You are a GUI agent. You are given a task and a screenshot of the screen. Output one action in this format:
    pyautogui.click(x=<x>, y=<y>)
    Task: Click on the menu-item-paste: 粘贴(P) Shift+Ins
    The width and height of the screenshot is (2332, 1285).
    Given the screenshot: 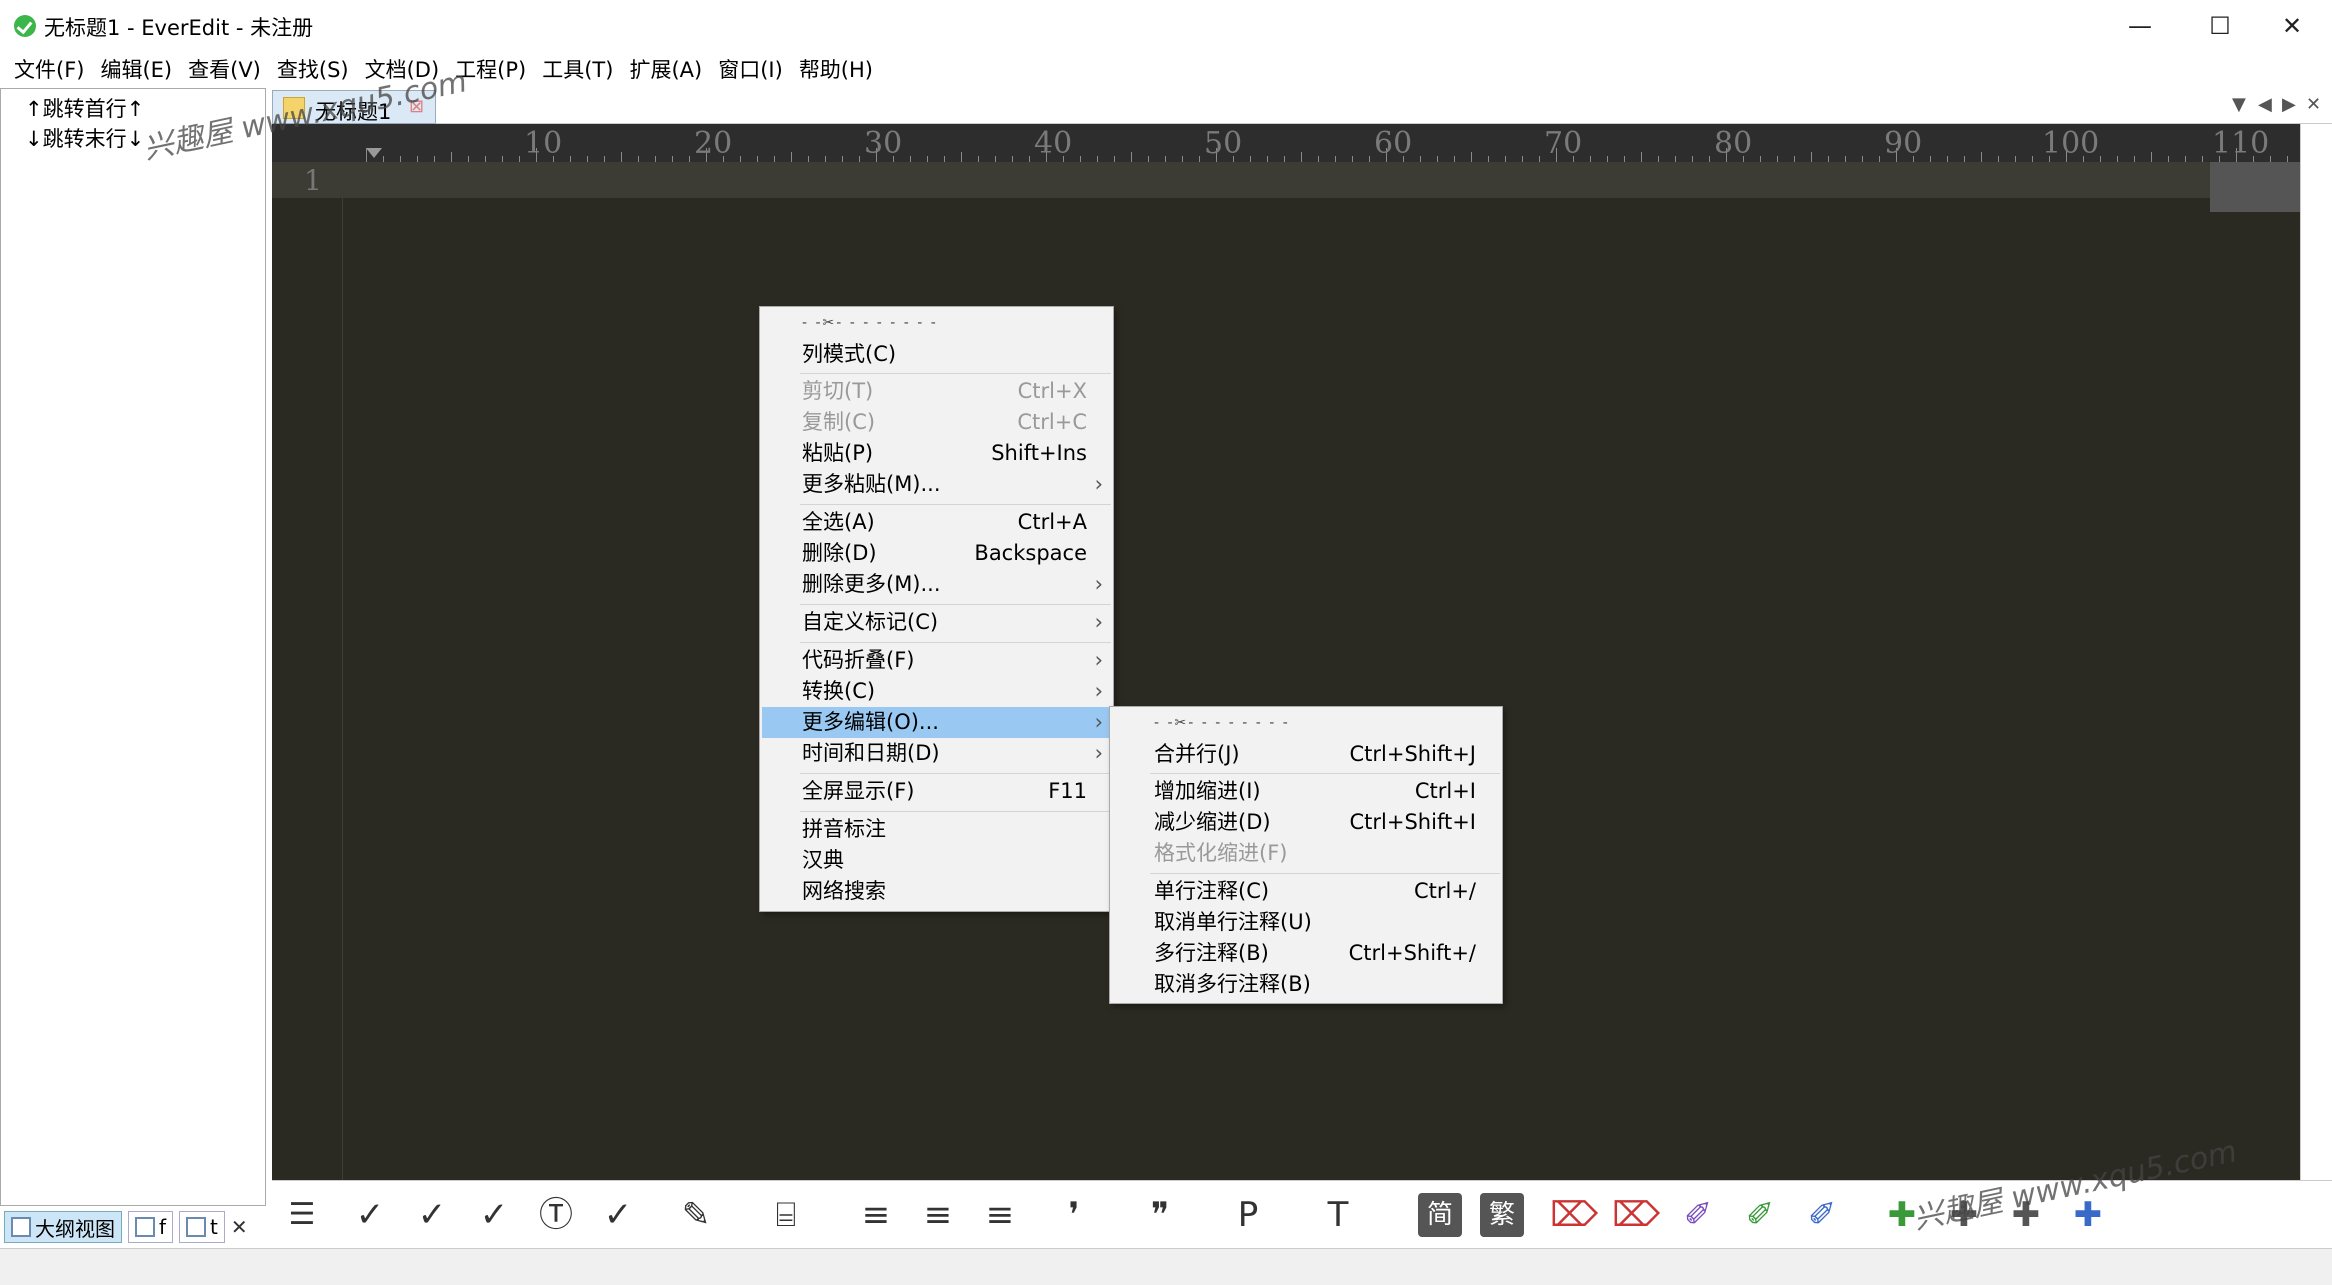 What is the action you would take?
    pyautogui.click(x=936, y=453)
    